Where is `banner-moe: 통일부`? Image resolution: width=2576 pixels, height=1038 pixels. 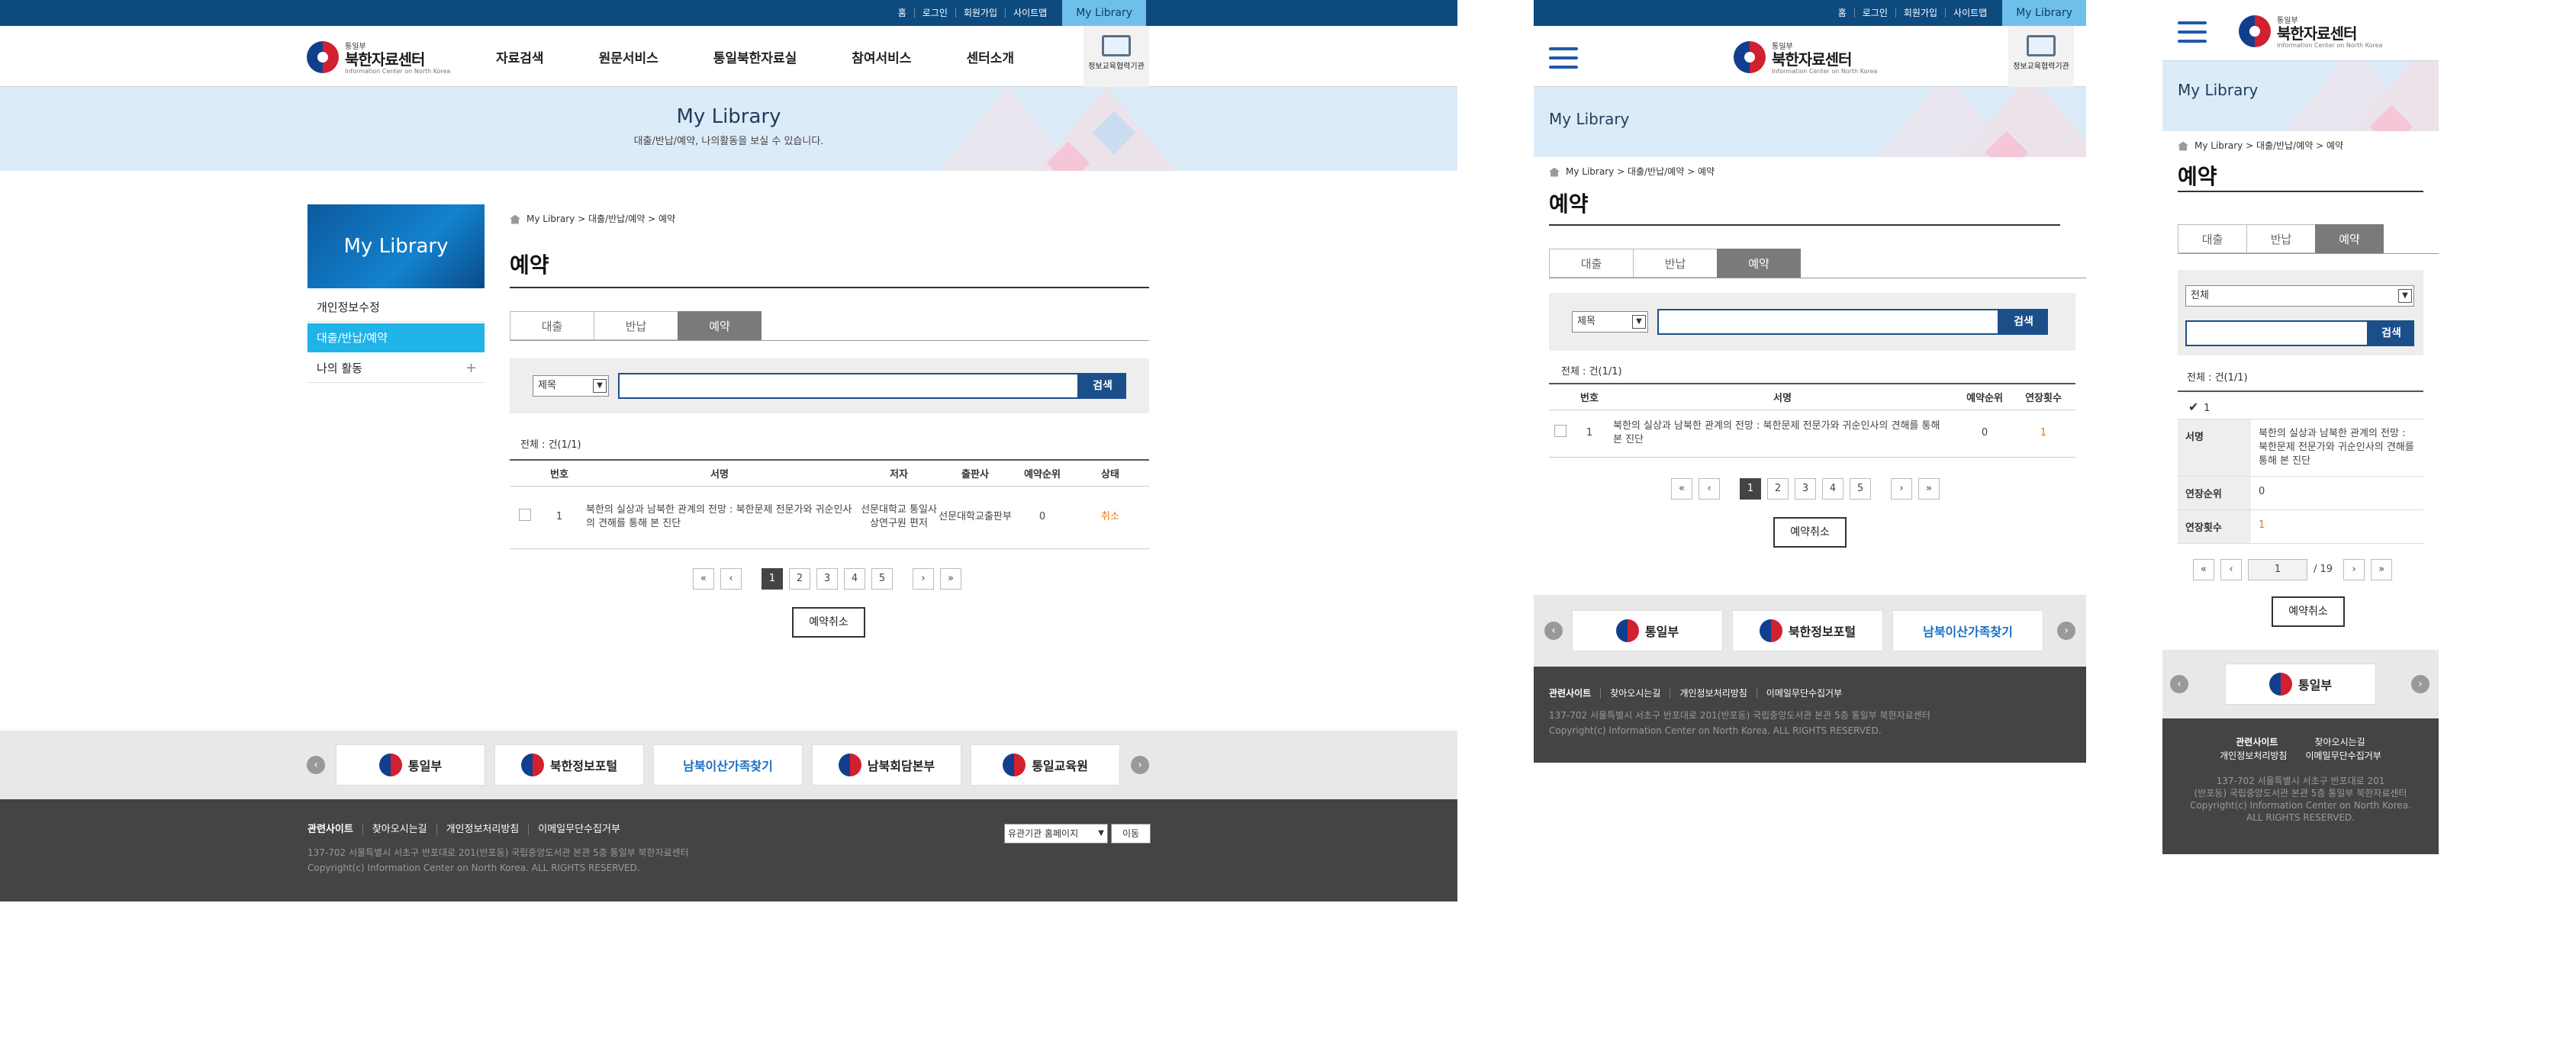
banner-moe: 통일부 is located at coordinates (2300, 684).